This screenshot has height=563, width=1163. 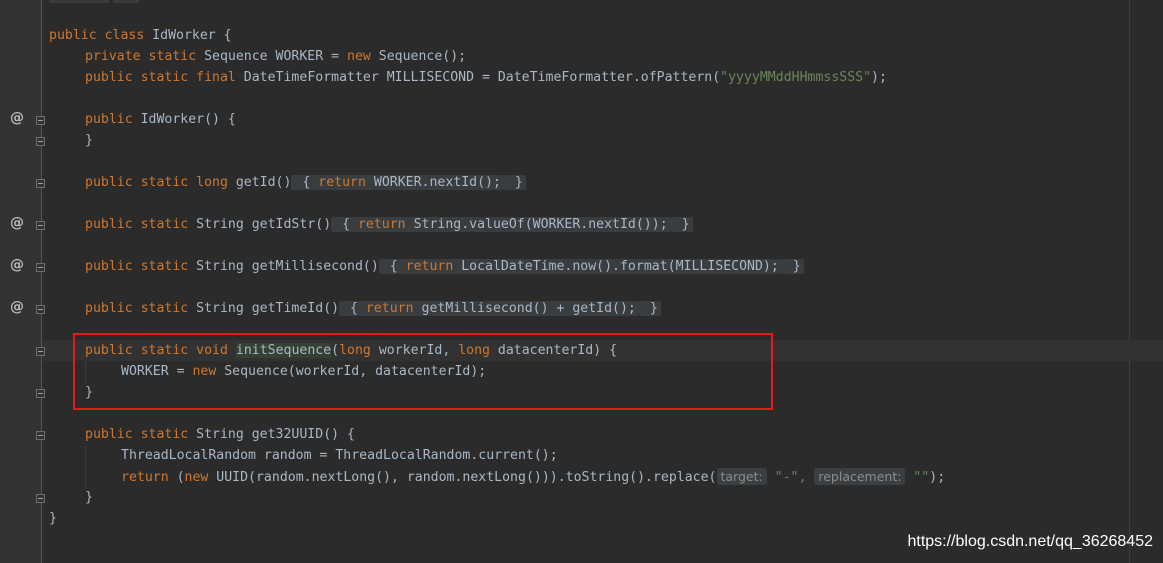 What do you see at coordinates (89, 497) in the screenshot?
I see `code-line-get32uuid-close: }` at bounding box center [89, 497].